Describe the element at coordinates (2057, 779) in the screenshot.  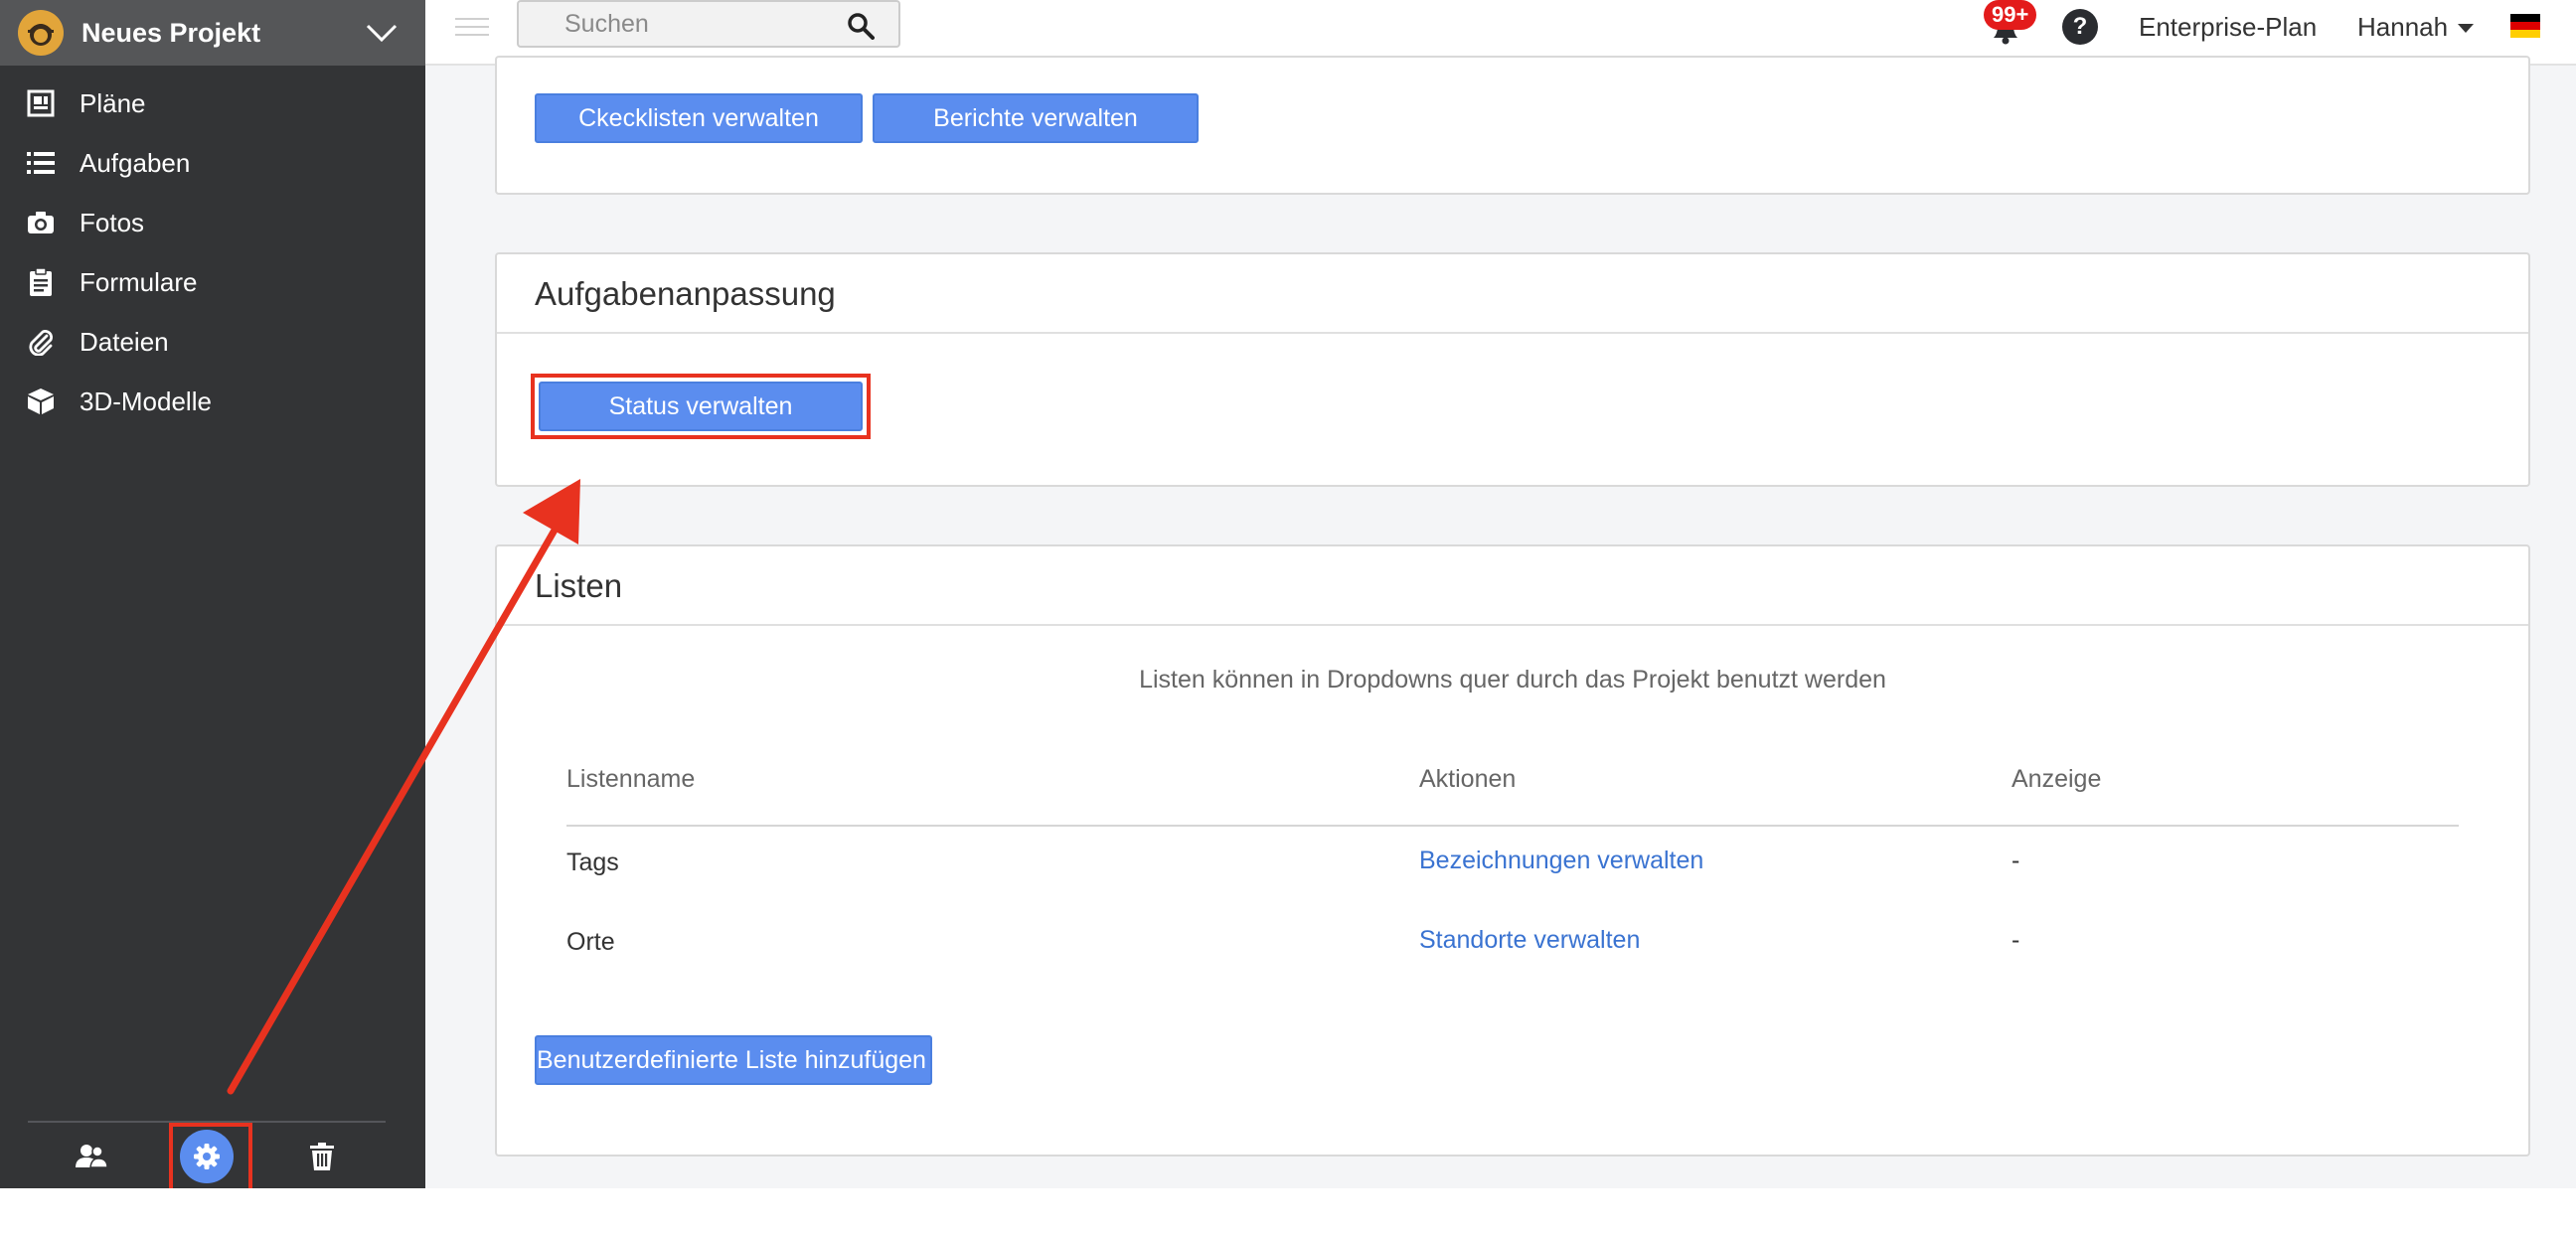
I see `column-header-display: Anzeige` at that location.